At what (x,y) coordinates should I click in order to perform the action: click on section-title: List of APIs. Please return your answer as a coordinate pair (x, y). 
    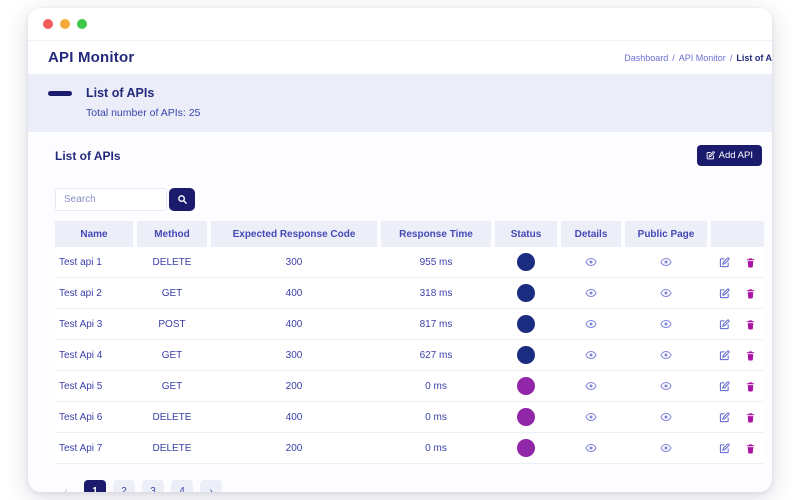
    Looking at the image, I should click on (120, 93).